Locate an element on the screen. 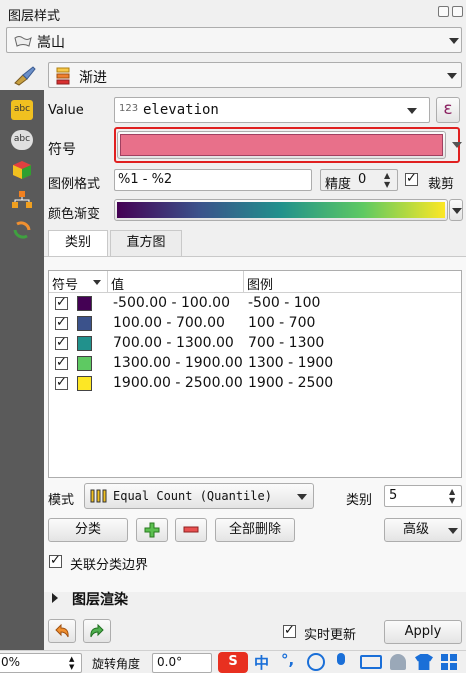 This screenshot has height=673, width=466. color-ramp-button is located at coordinates (281, 210).